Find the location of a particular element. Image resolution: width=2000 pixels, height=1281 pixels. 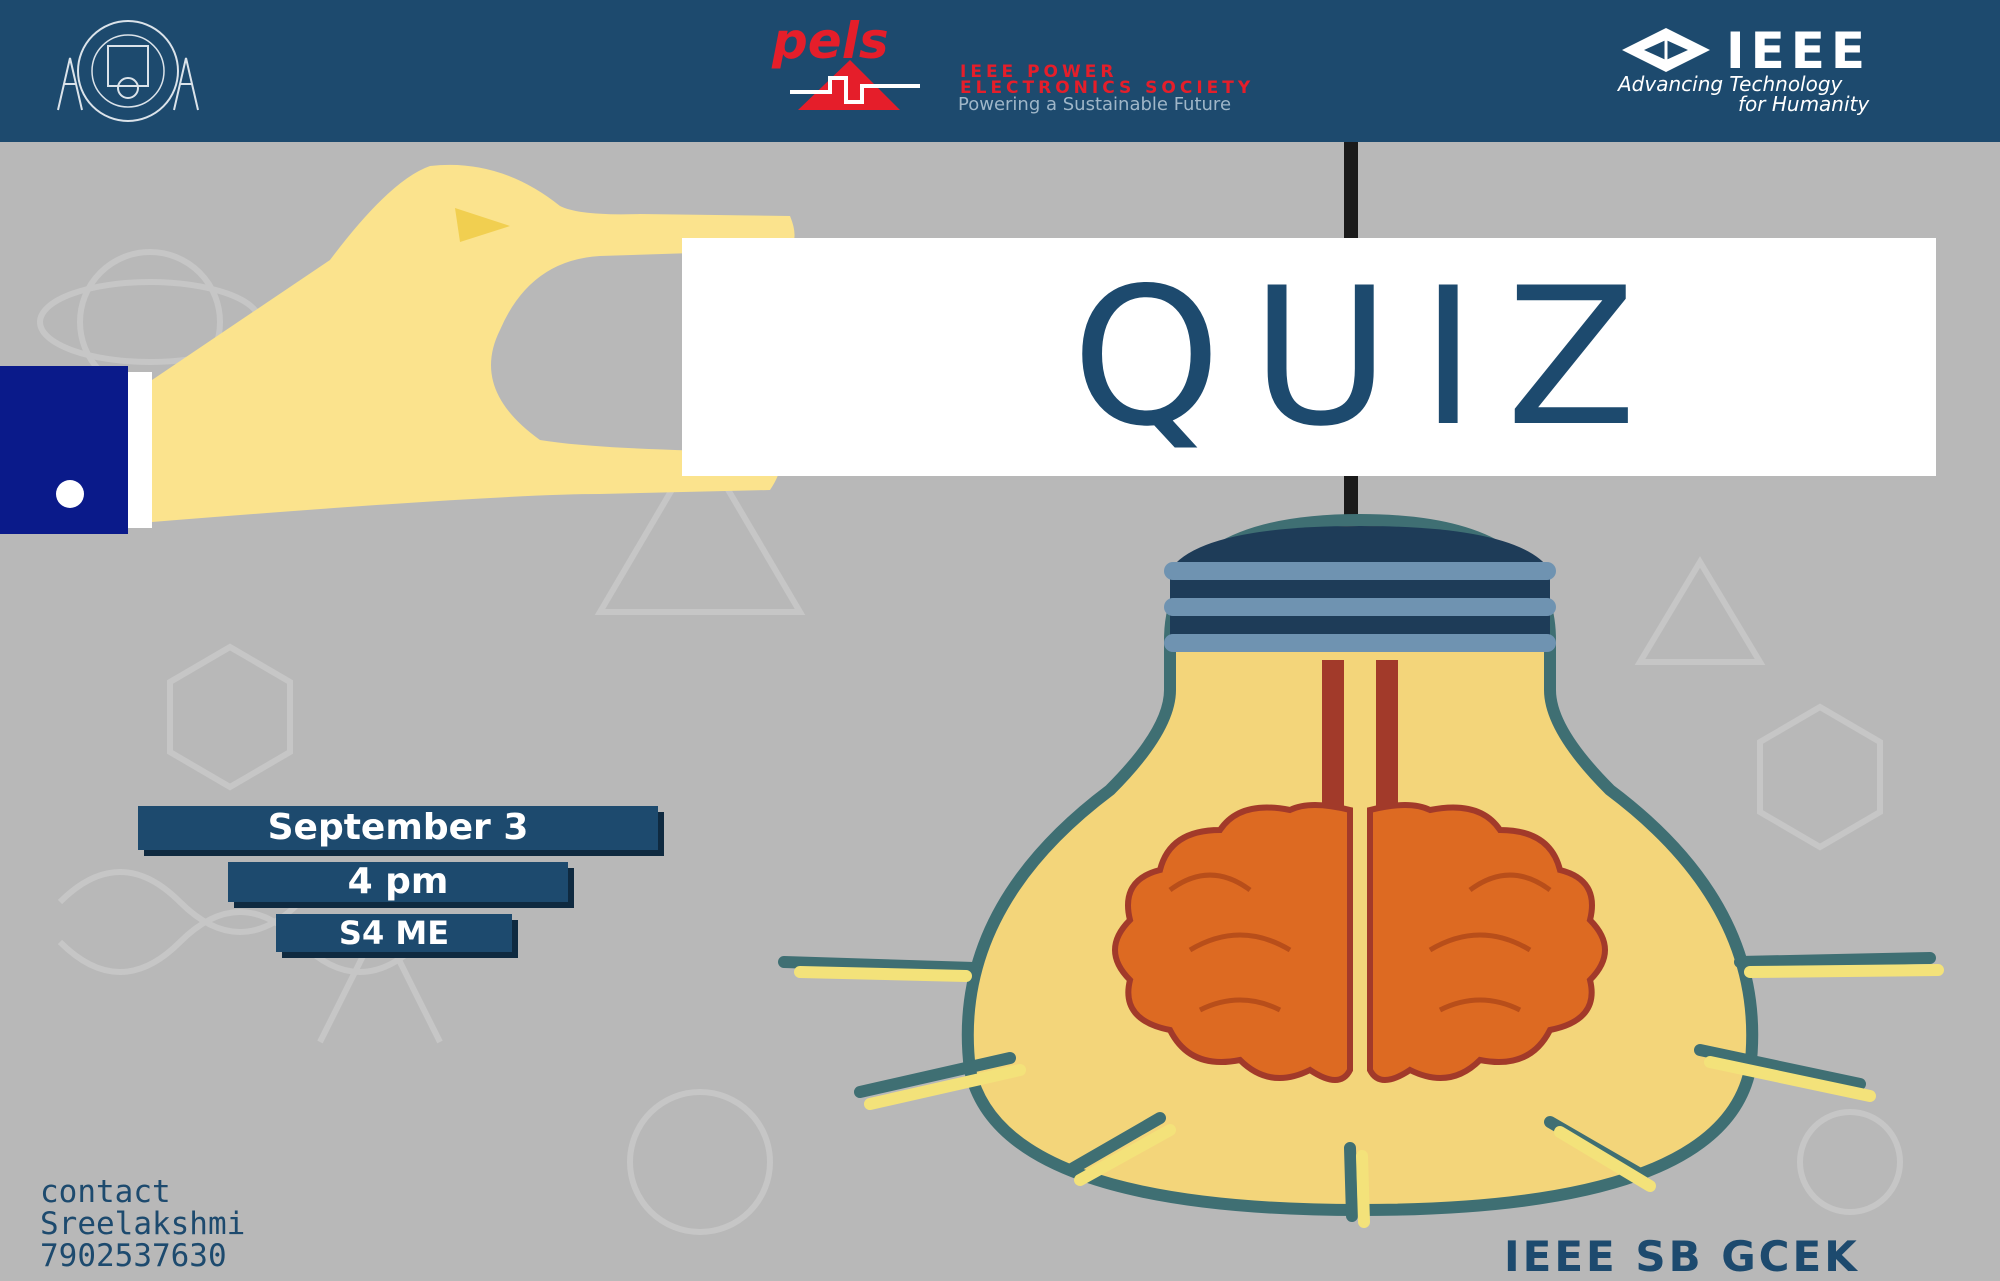

contact-label: contact is located at coordinates (105, 1192).